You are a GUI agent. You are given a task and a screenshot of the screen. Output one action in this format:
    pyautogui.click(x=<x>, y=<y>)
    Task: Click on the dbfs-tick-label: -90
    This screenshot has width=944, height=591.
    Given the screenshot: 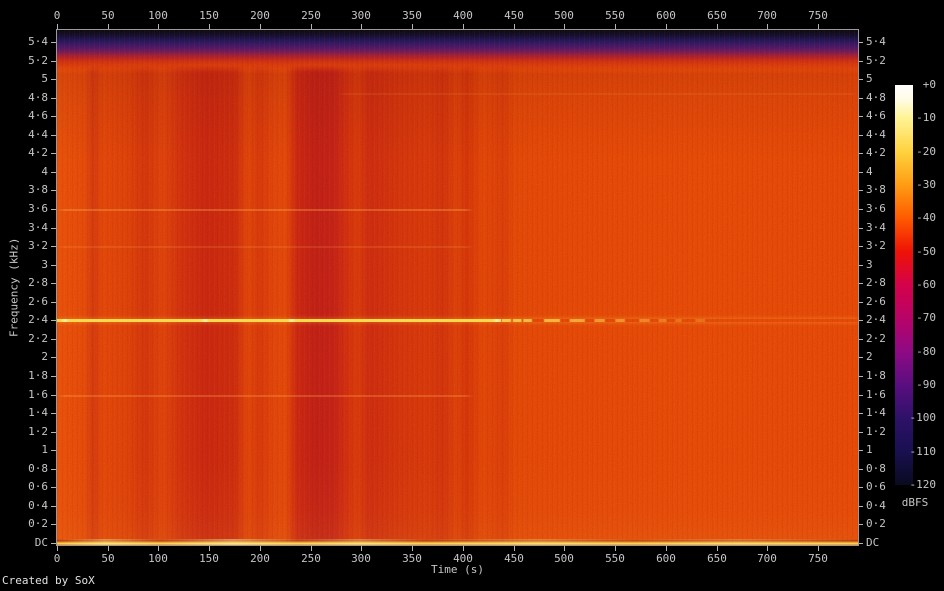 What is the action you would take?
    pyautogui.click(x=926, y=384)
    